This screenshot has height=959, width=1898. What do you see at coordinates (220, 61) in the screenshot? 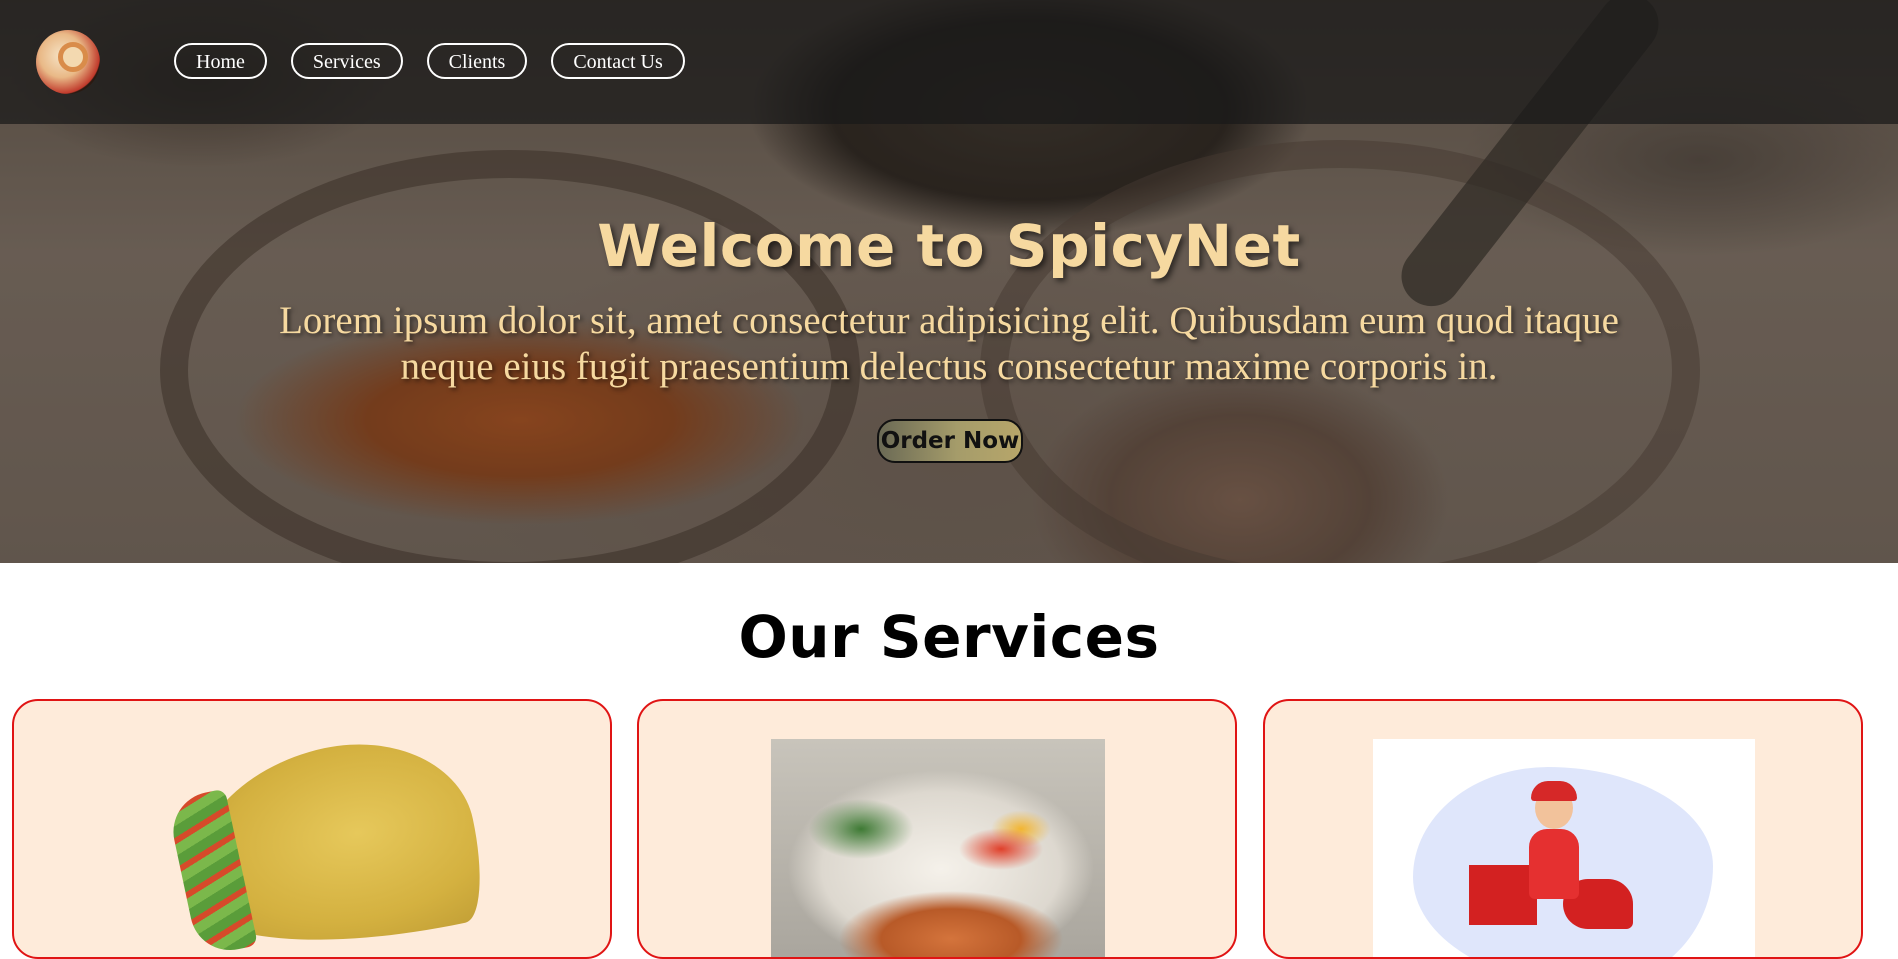
I see `nav-home-button: Home` at bounding box center [220, 61].